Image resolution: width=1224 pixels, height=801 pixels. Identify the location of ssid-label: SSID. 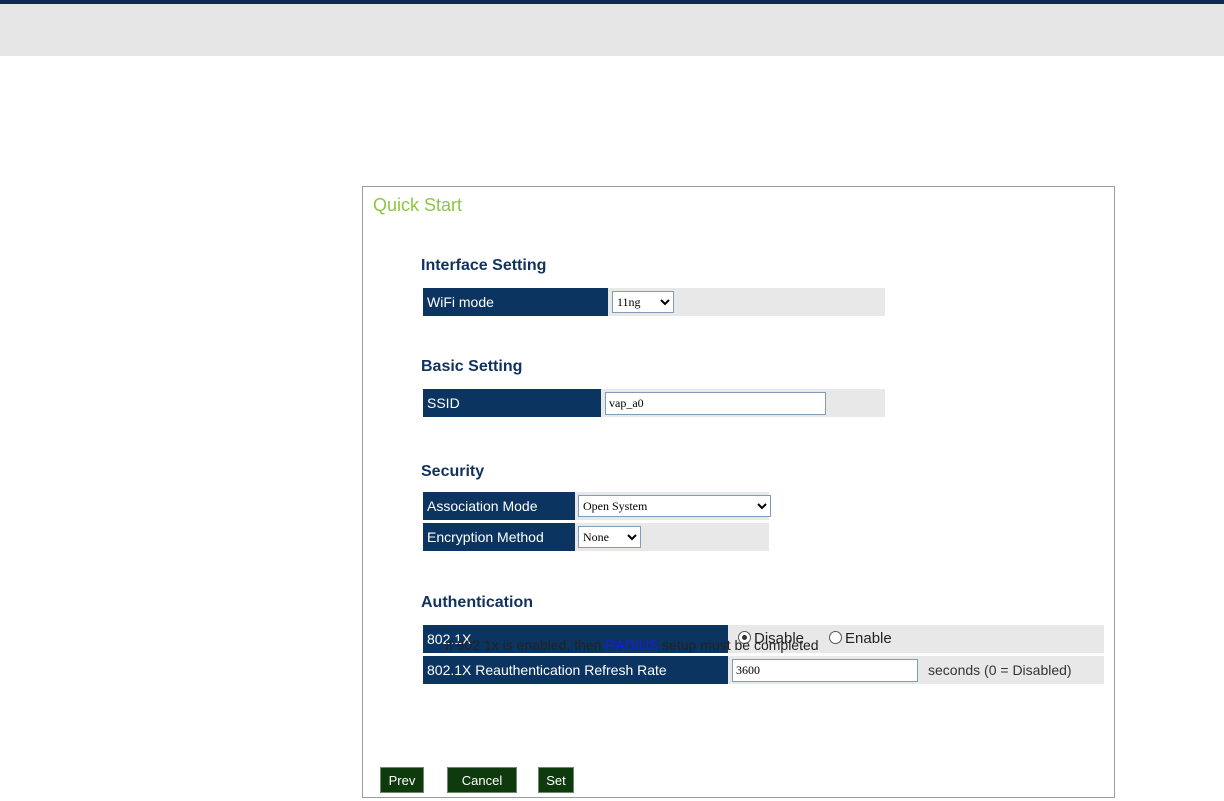
(512, 403).